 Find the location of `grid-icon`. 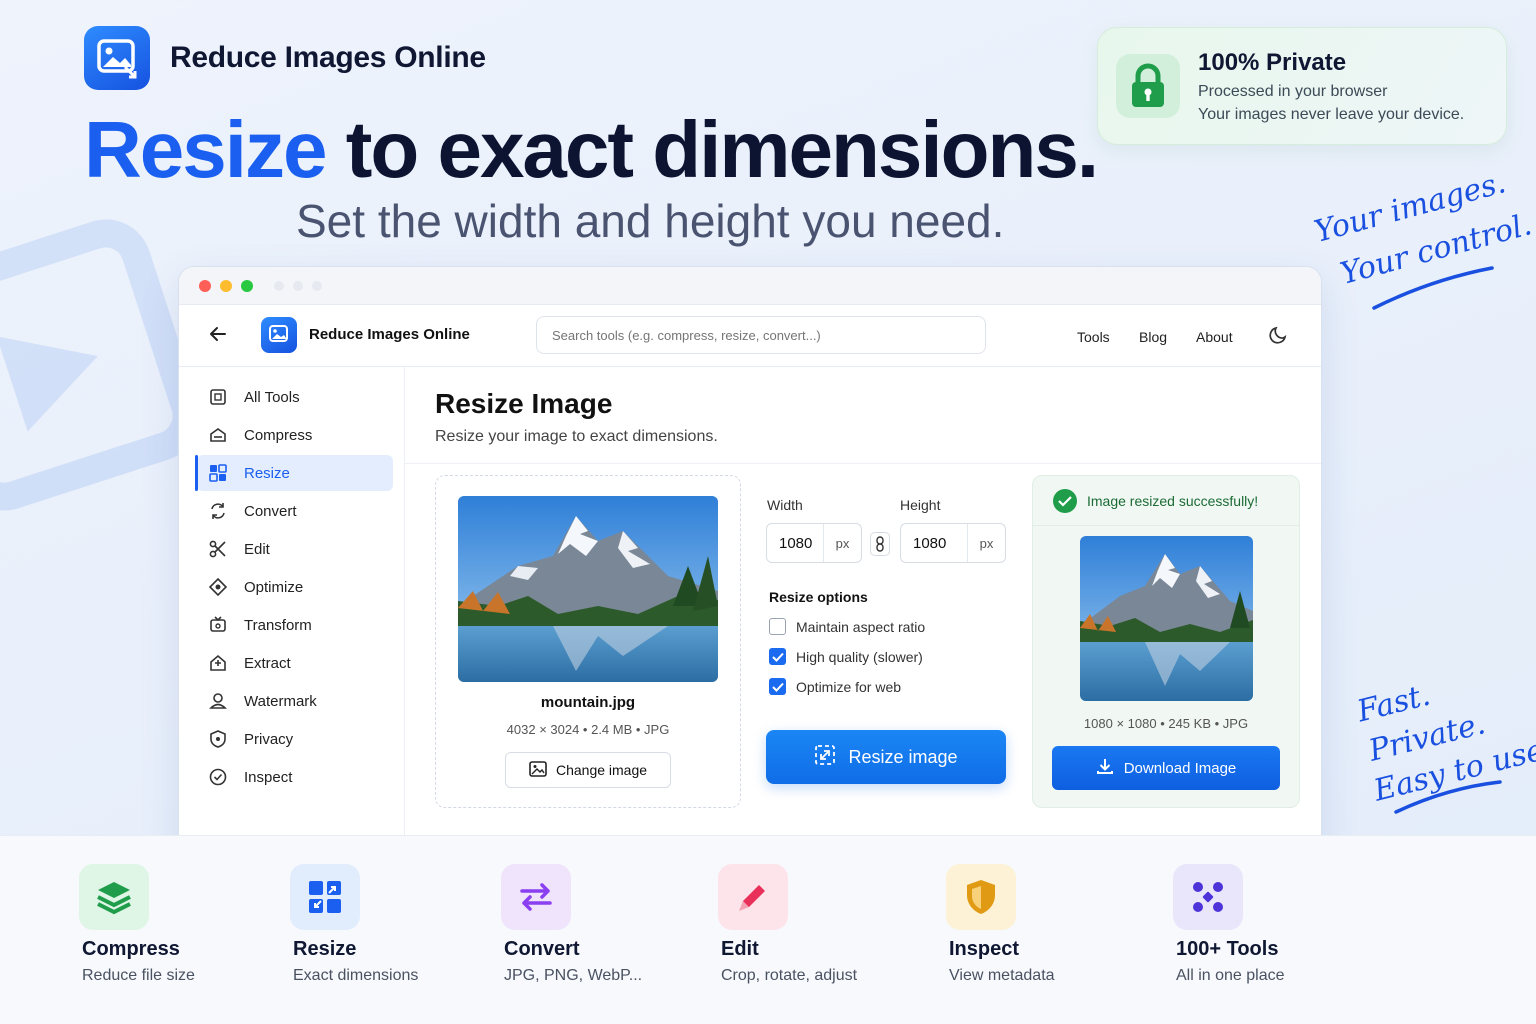

grid-icon is located at coordinates (218, 397).